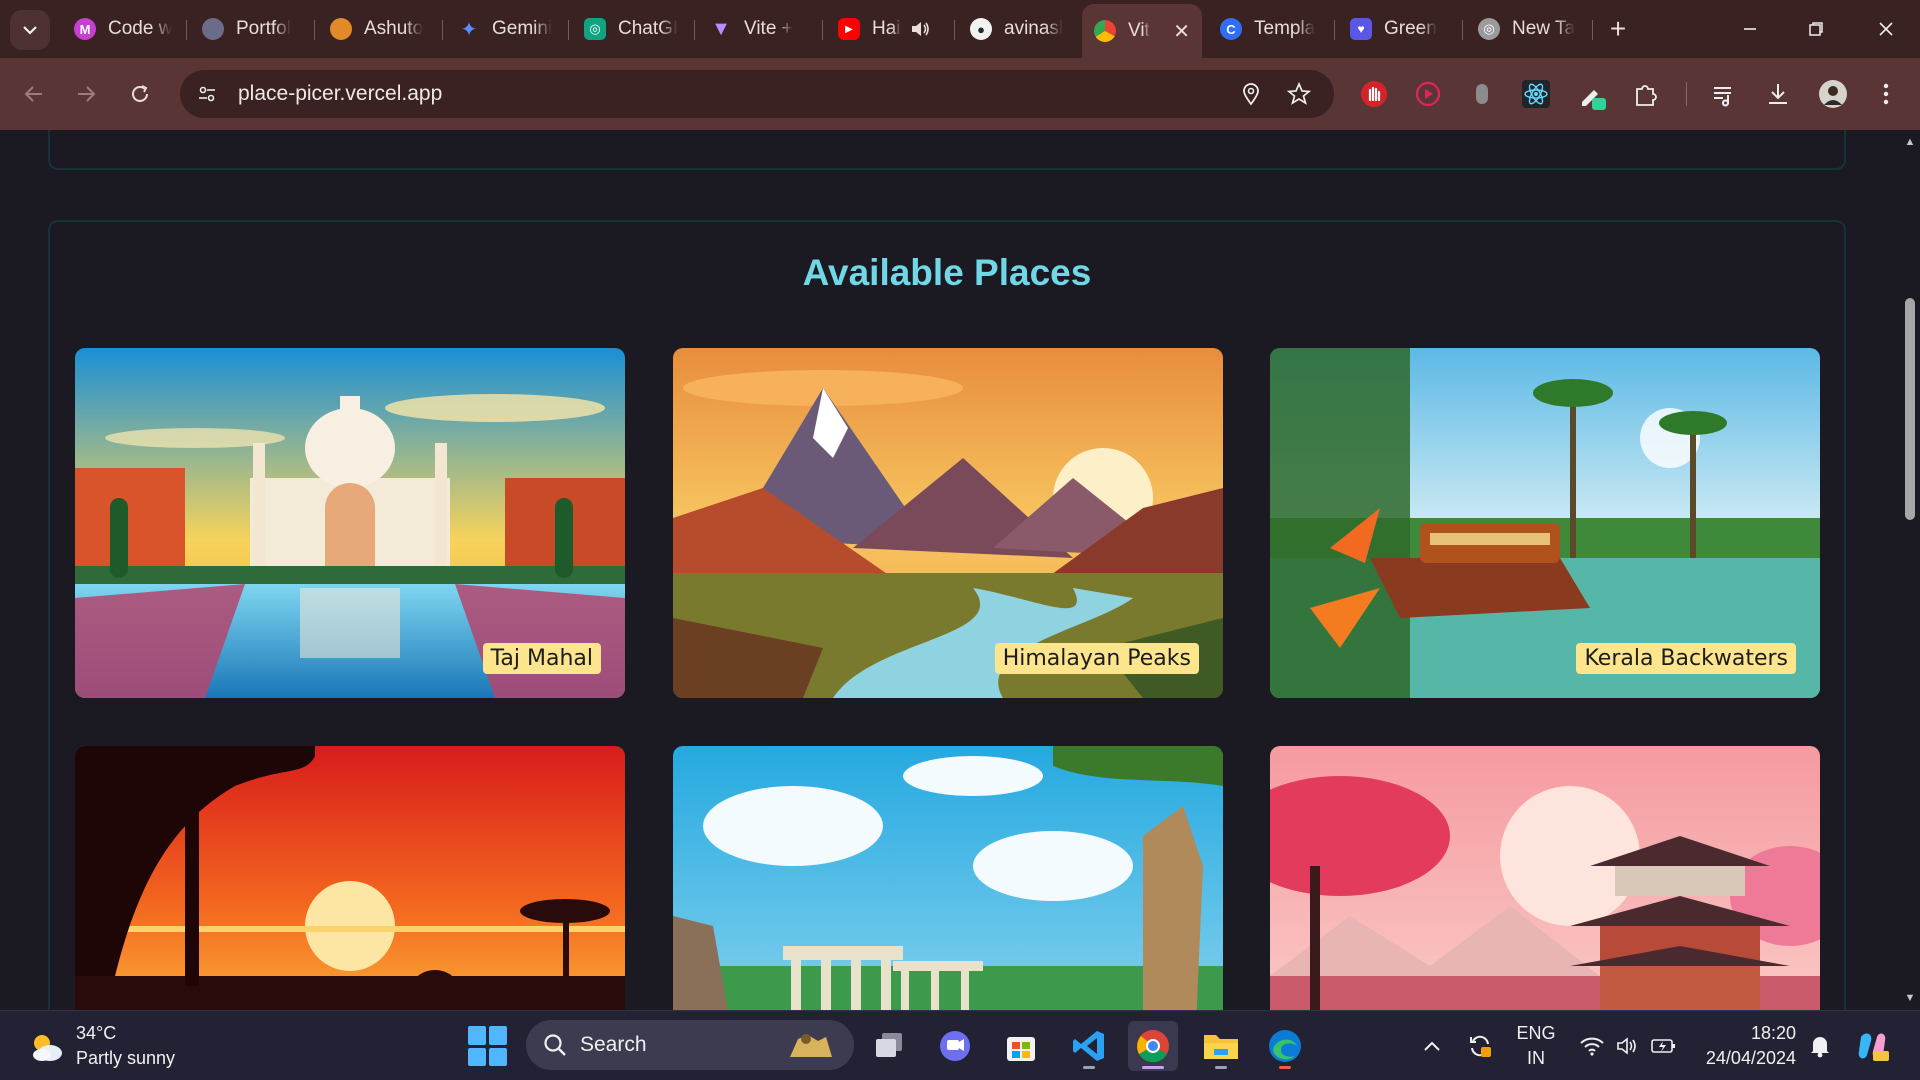 This screenshot has width=1920, height=1080. Describe the element at coordinates (1751, 1058) in the screenshot. I see `clock-date: 24/04/2024` at that location.